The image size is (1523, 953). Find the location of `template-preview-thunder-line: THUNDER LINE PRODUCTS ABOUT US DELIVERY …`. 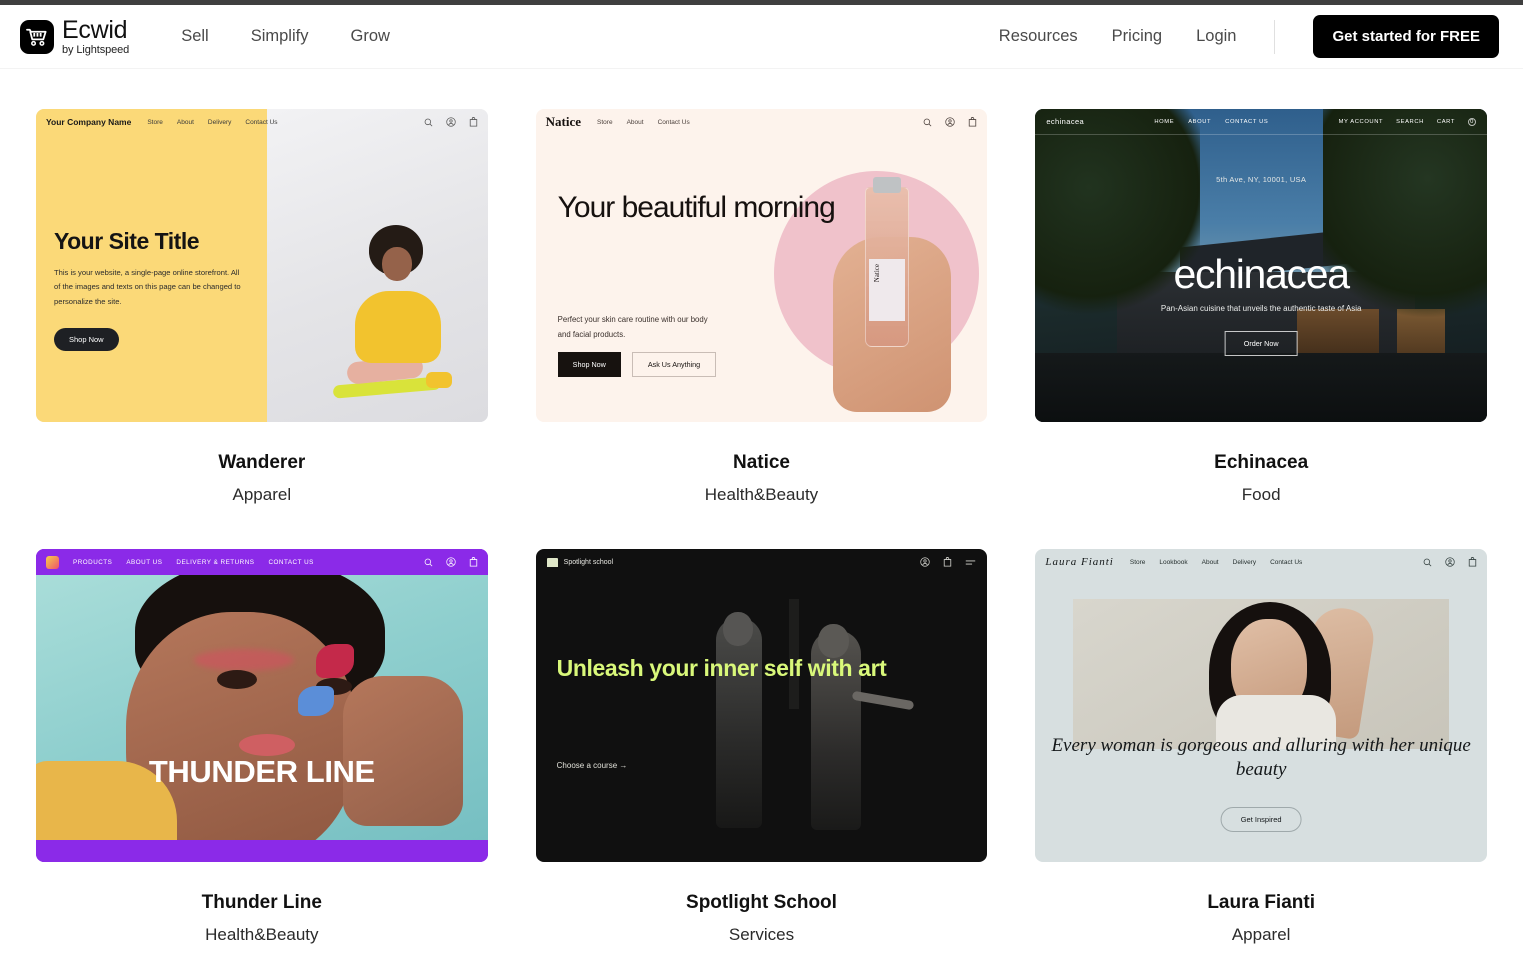

template-preview-thunder-line: THUNDER LINE PRODUCTS ABOUT US DELIVERY … is located at coordinates (262, 705).